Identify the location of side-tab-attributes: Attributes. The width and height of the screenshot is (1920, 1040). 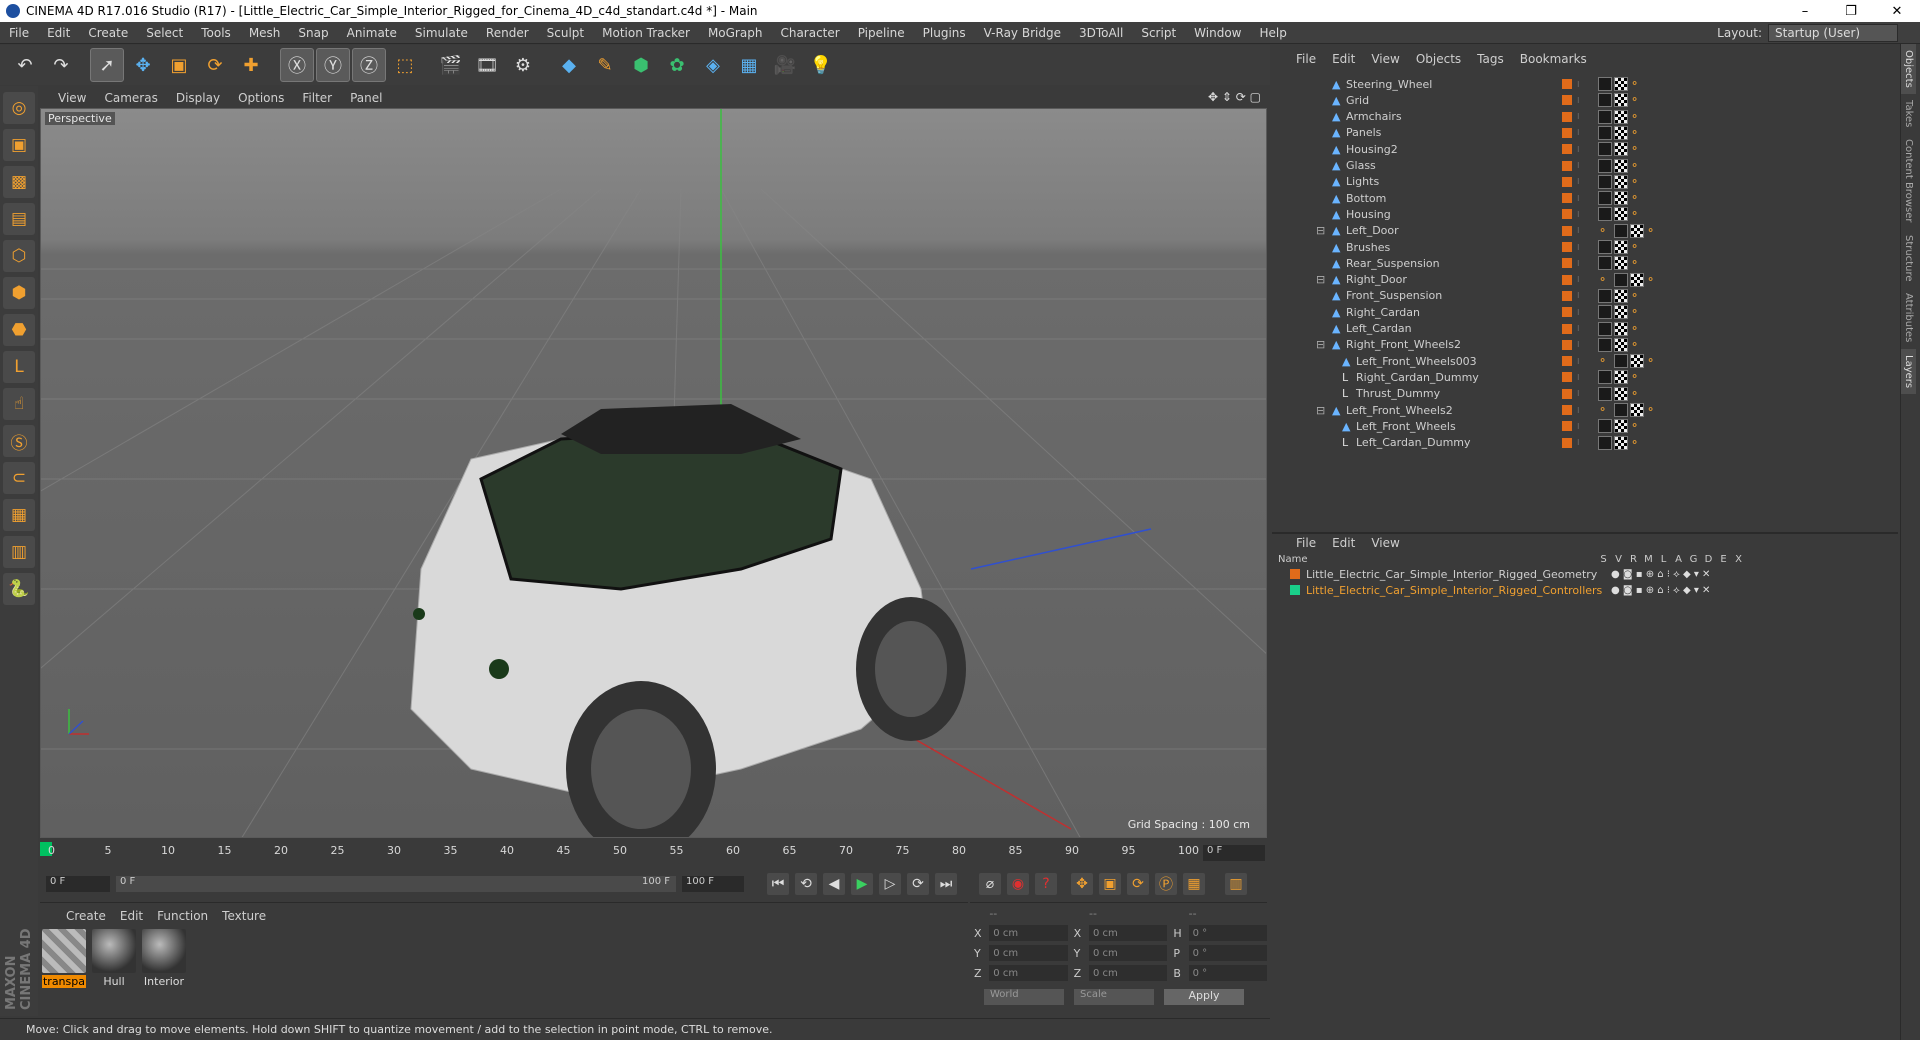
(1908, 317).